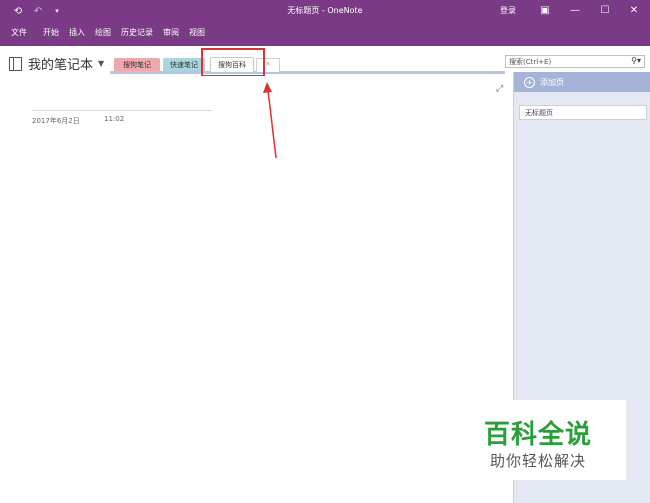 The width and height of the screenshot is (650, 503). I want to click on annotation-arrow-icon, so click(270, 120).